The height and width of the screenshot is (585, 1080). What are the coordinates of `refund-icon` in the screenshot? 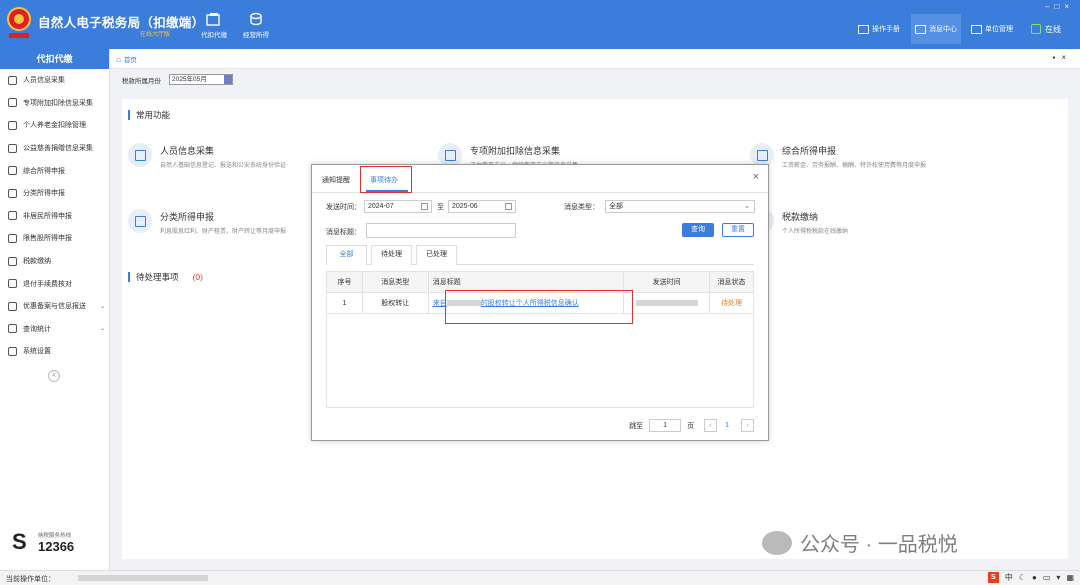 It's located at (12, 284).